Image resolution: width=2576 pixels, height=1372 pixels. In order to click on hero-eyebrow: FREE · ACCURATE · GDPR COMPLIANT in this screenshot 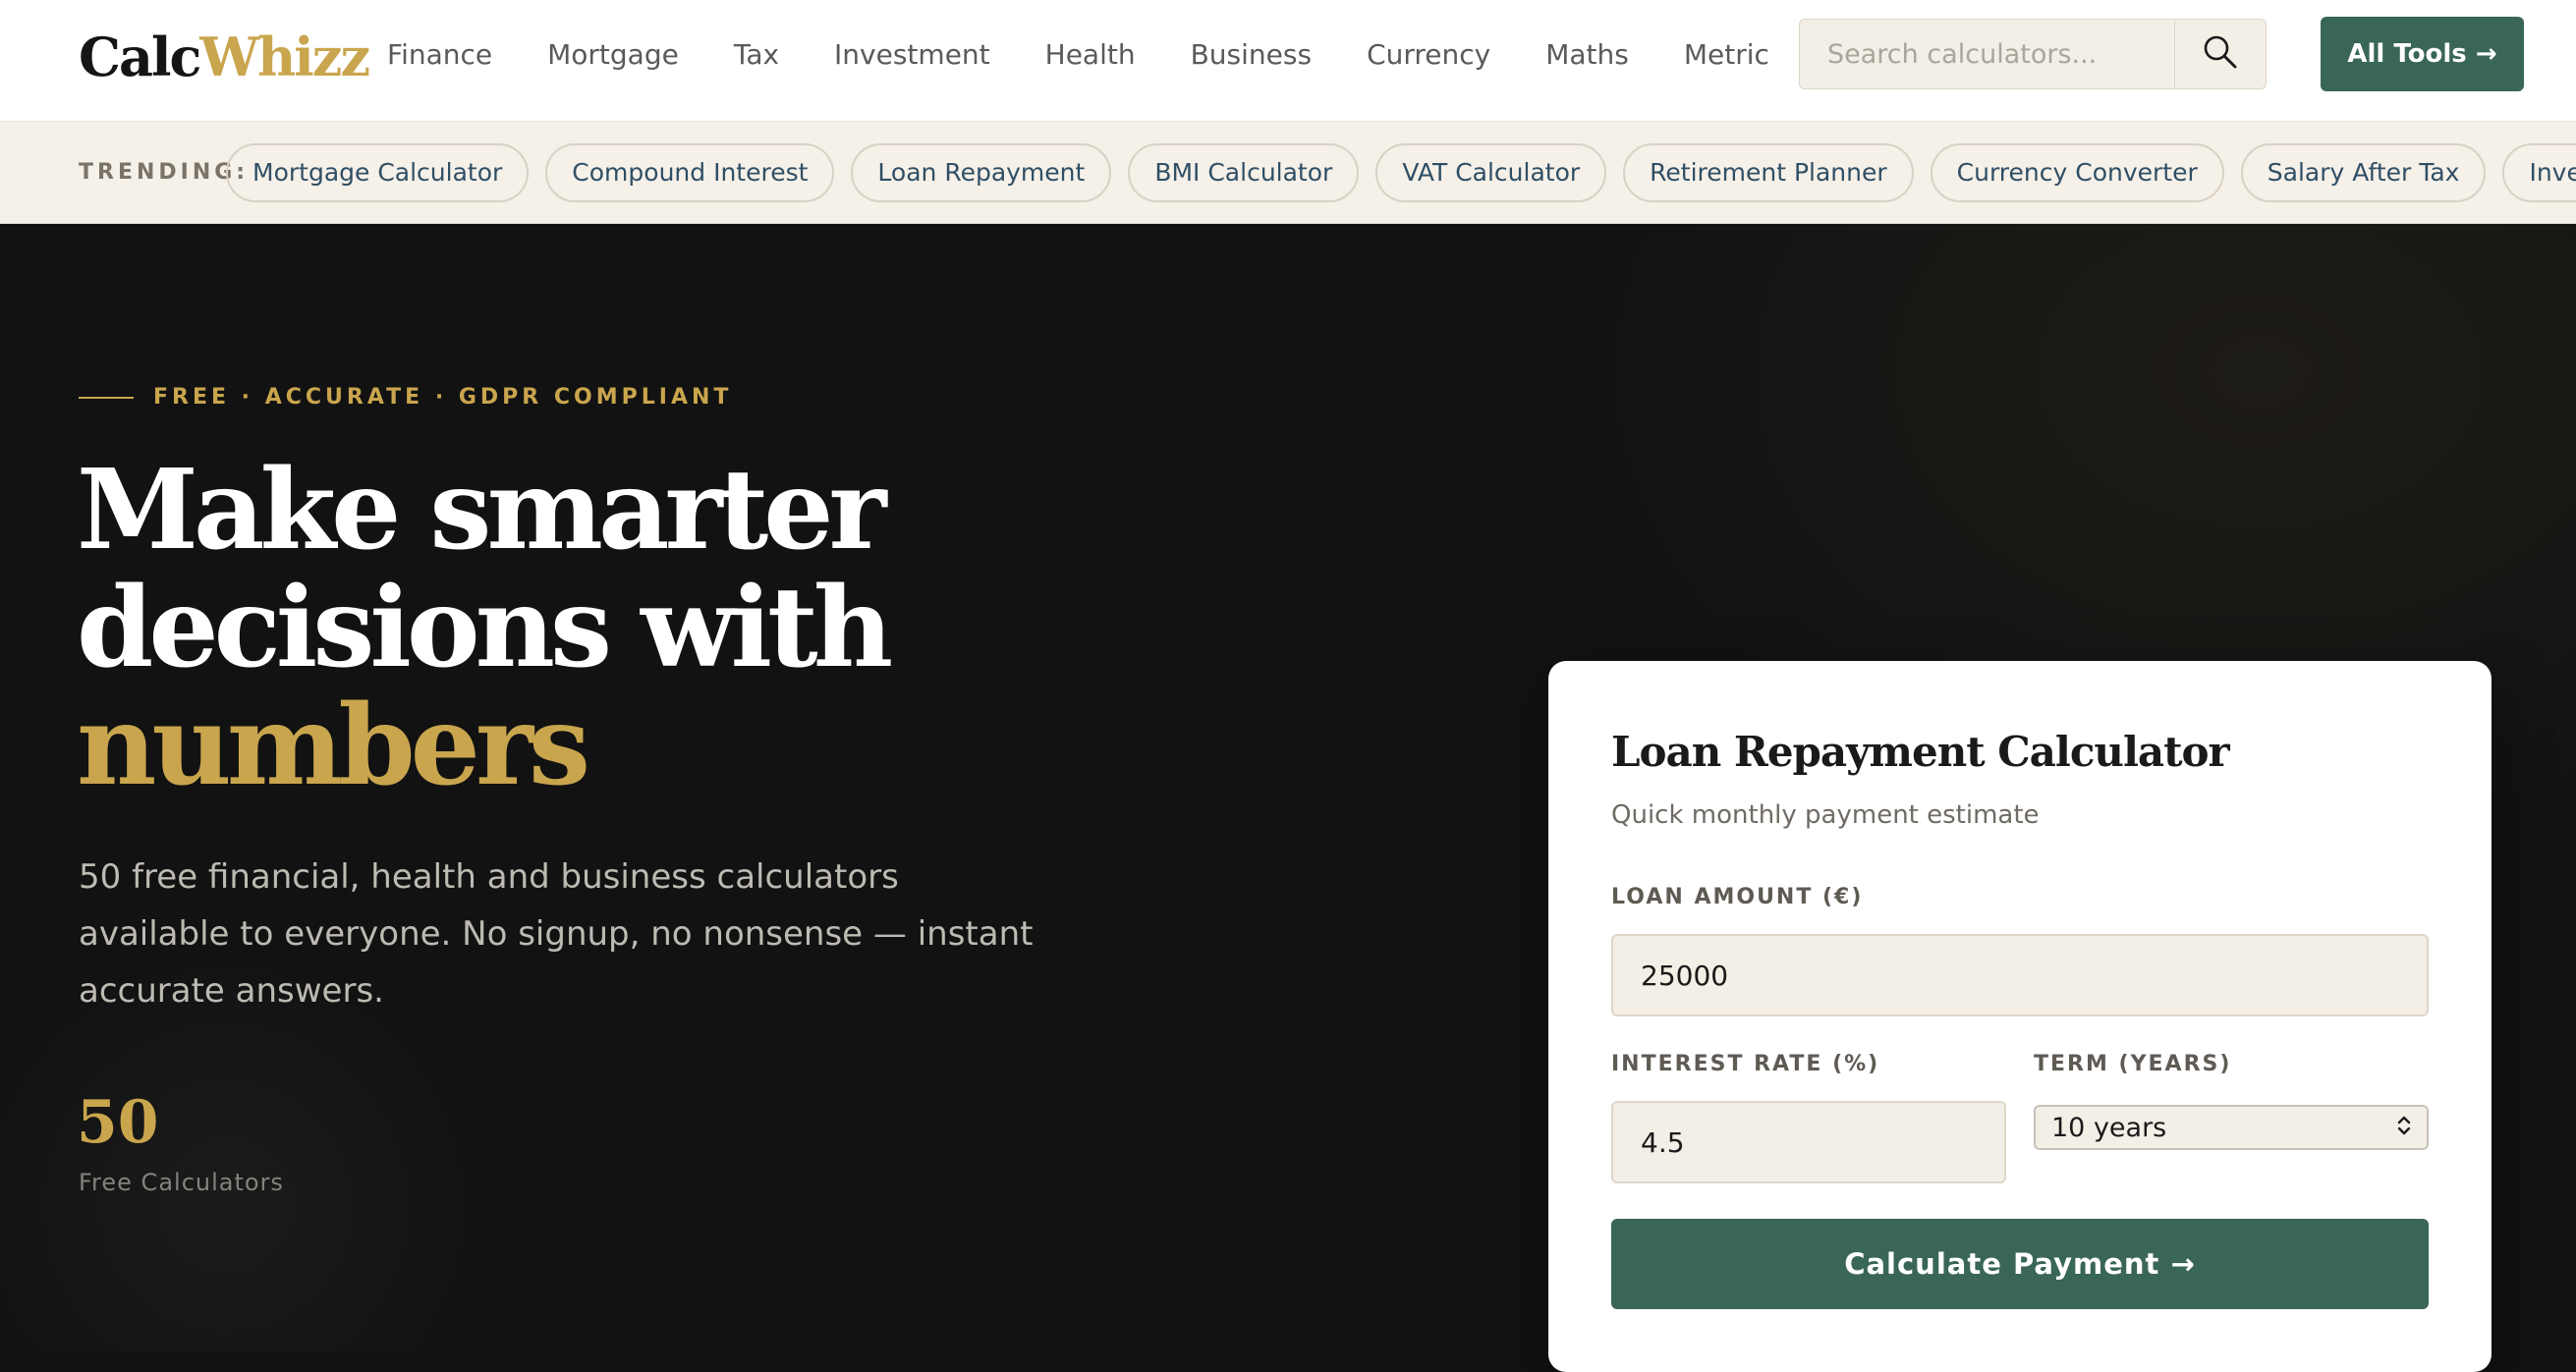, I will do `click(405, 397)`.